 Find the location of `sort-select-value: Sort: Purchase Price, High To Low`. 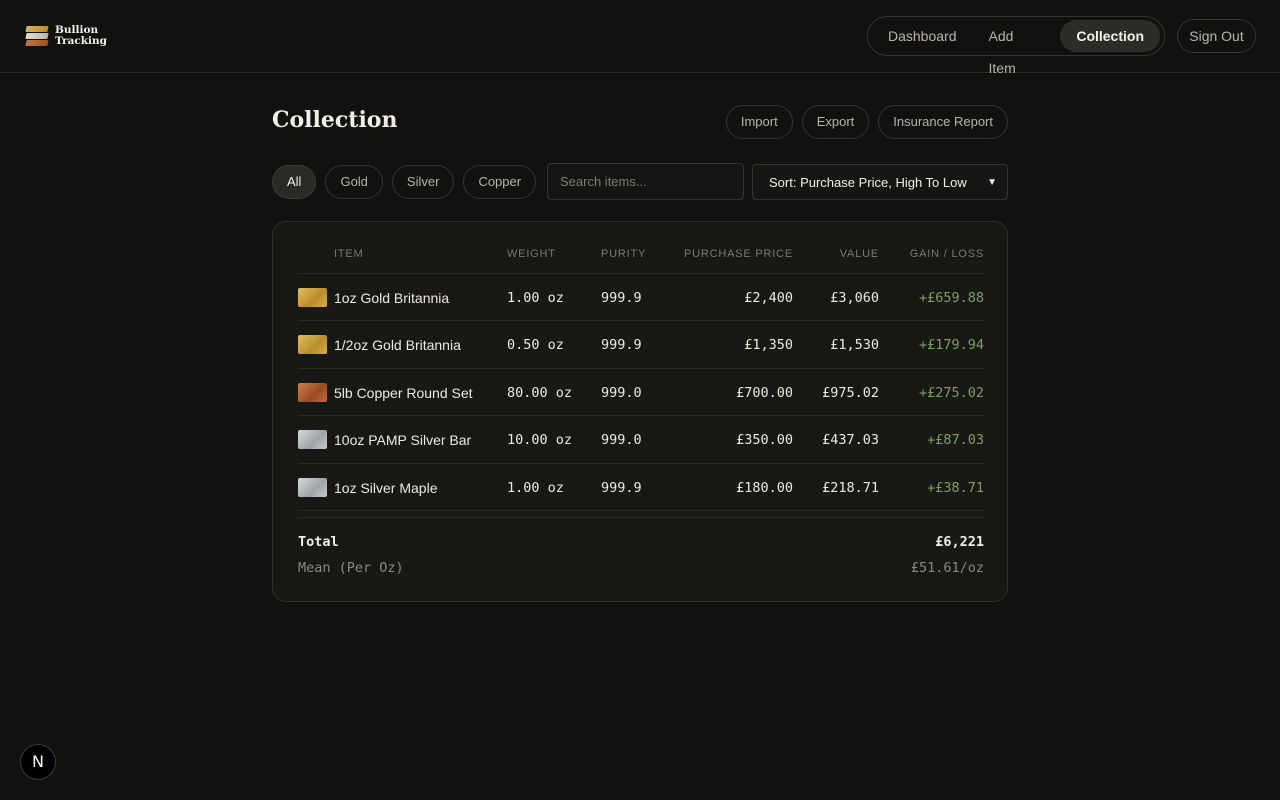

sort-select-value: Sort: Purchase Price, High To Low is located at coordinates (868, 182).